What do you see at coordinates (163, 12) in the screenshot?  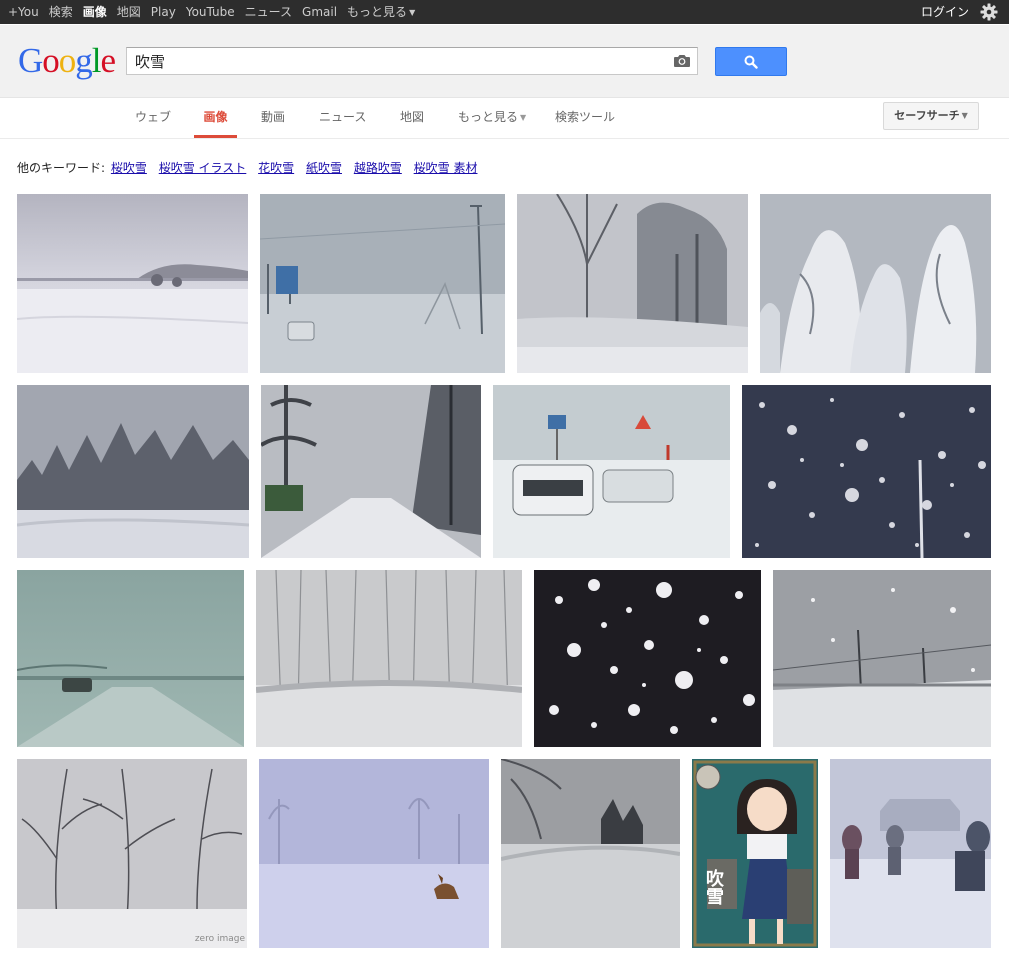 I see `topnav-play: Play` at bounding box center [163, 12].